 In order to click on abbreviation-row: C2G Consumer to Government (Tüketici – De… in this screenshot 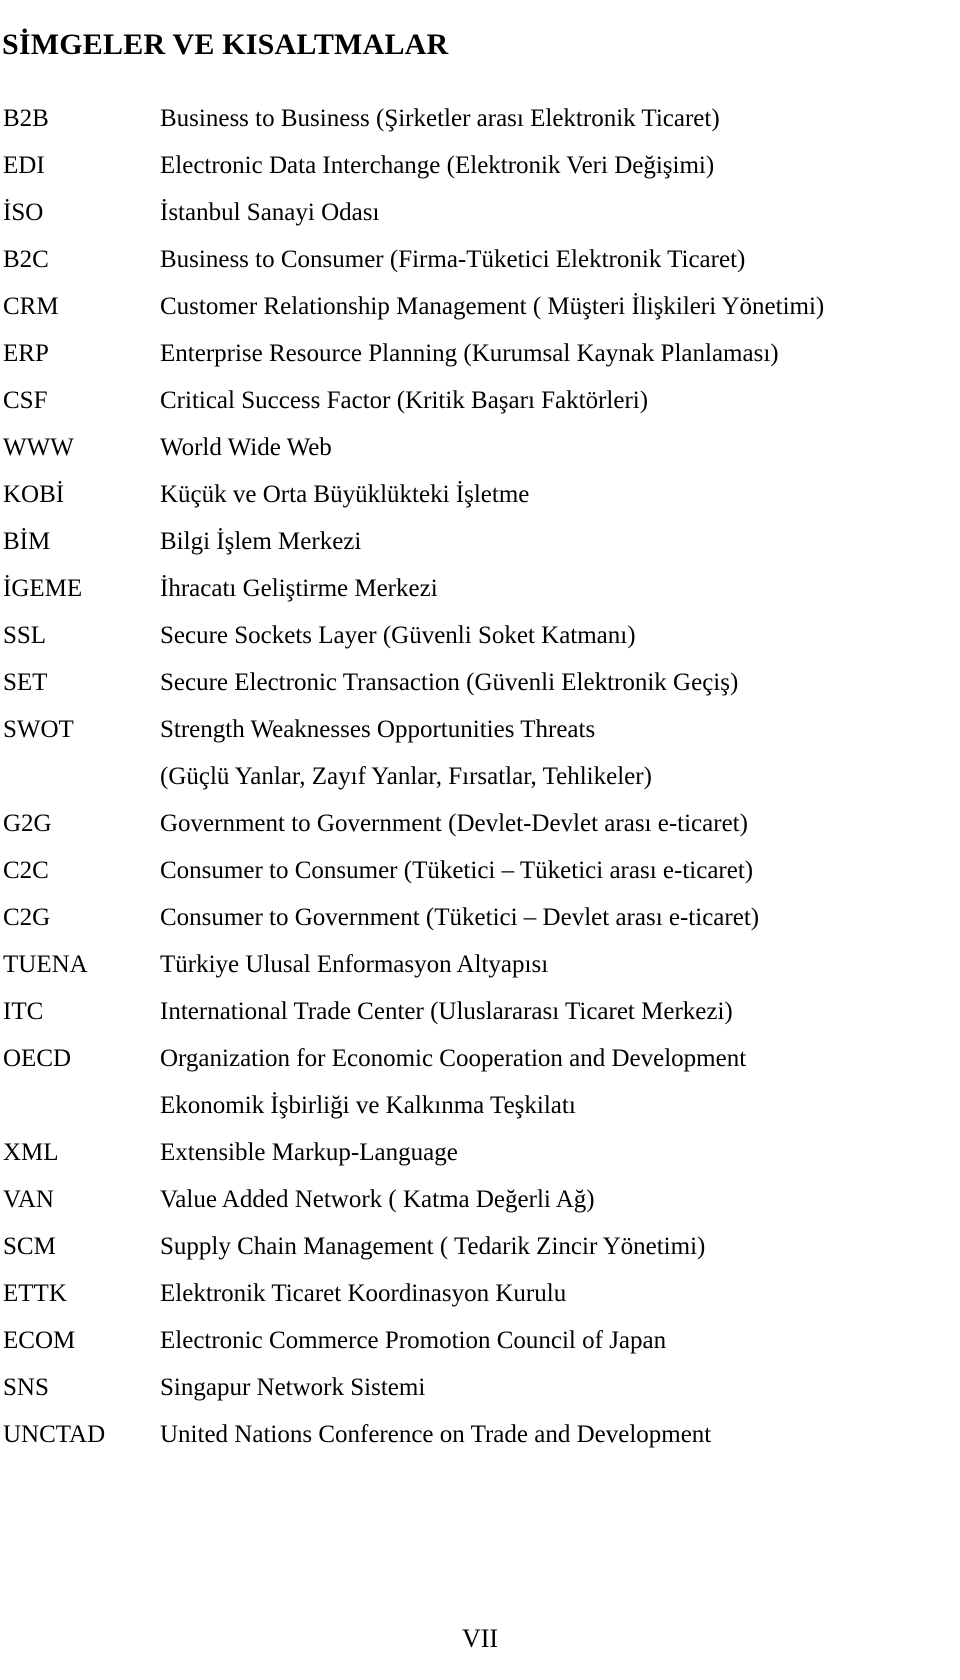, I will do `click(480, 917)`.